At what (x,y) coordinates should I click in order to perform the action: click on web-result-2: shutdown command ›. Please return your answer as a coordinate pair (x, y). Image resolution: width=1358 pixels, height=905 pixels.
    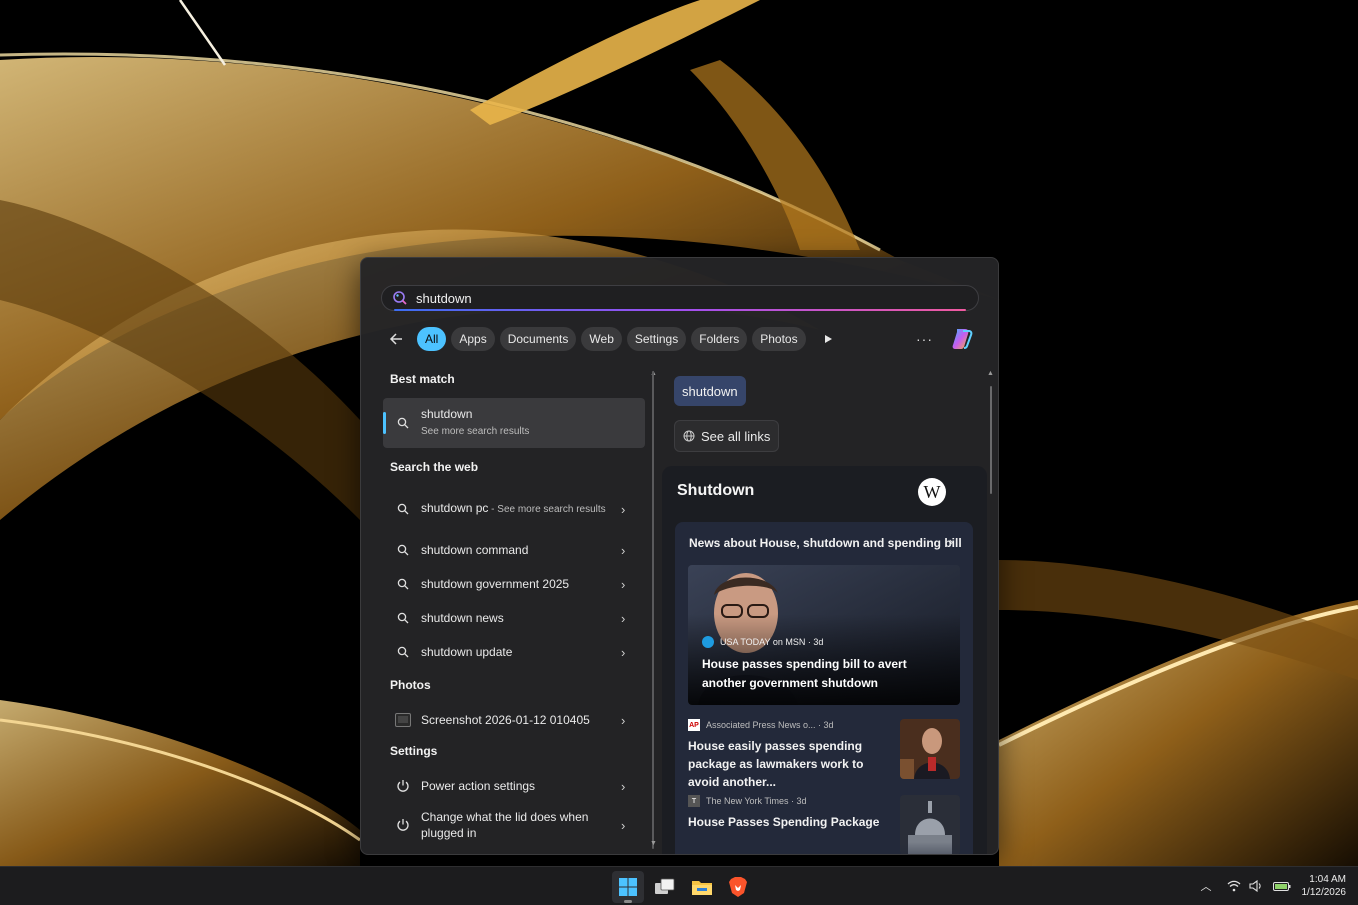
    Looking at the image, I should click on (514, 550).